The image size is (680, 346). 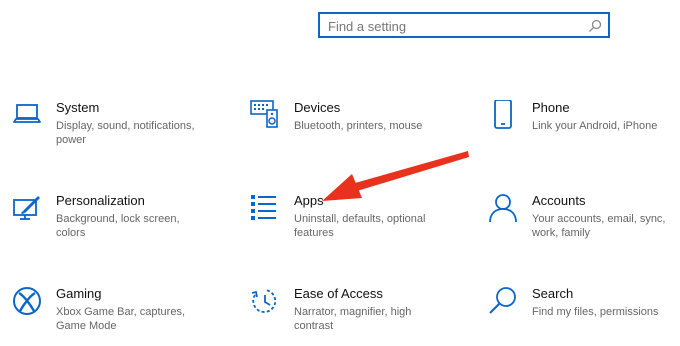 What do you see at coordinates (502, 300) in the screenshot?
I see `search-icon` at bounding box center [502, 300].